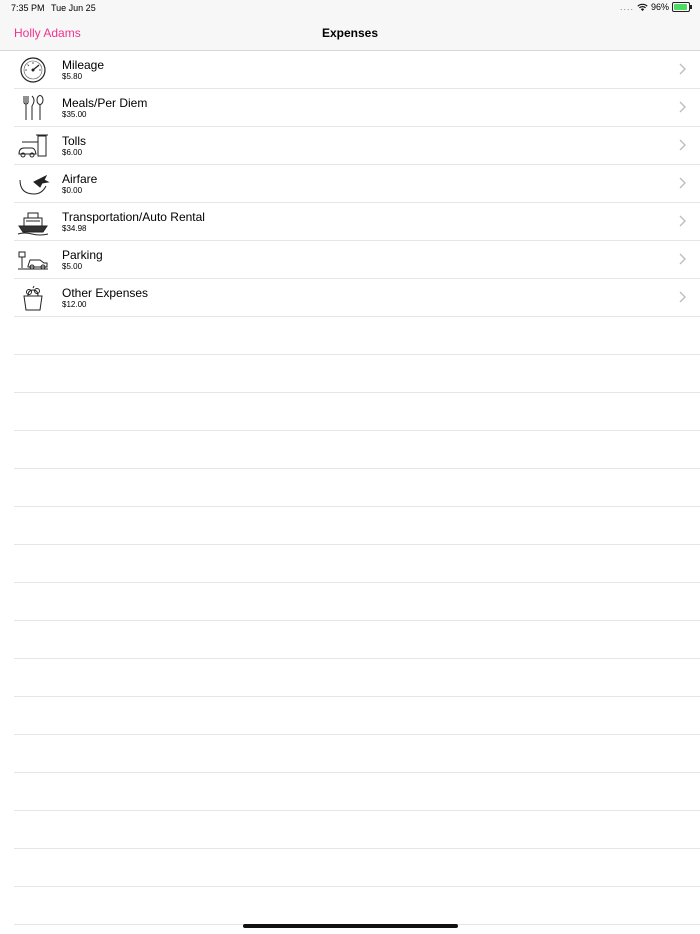 Image resolution: width=700 pixels, height=934 pixels. Describe the element at coordinates (350, 926) in the screenshot. I see `home-indicator` at that location.